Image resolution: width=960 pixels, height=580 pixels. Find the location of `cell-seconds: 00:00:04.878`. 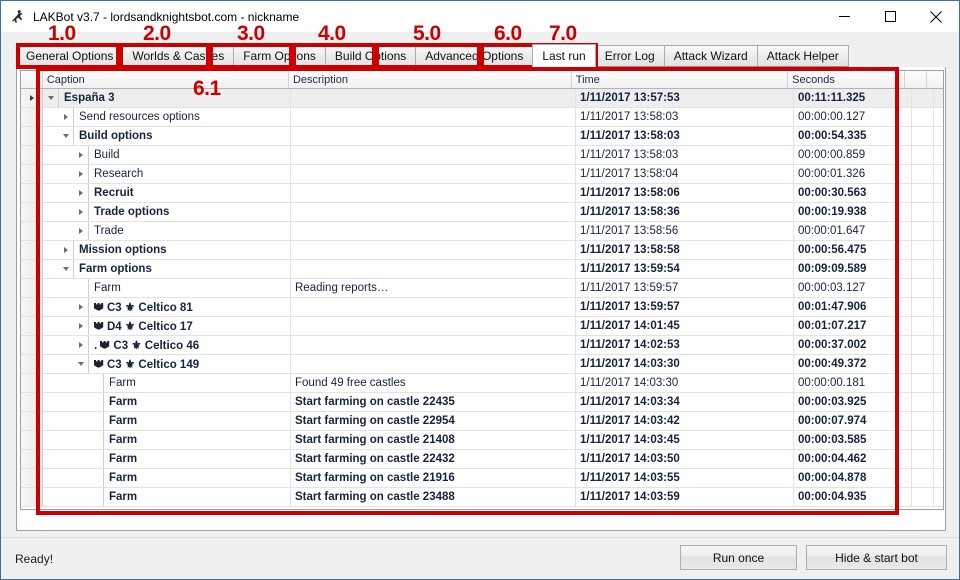

cell-seconds: 00:00:04.878 is located at coordinates (853, 478).